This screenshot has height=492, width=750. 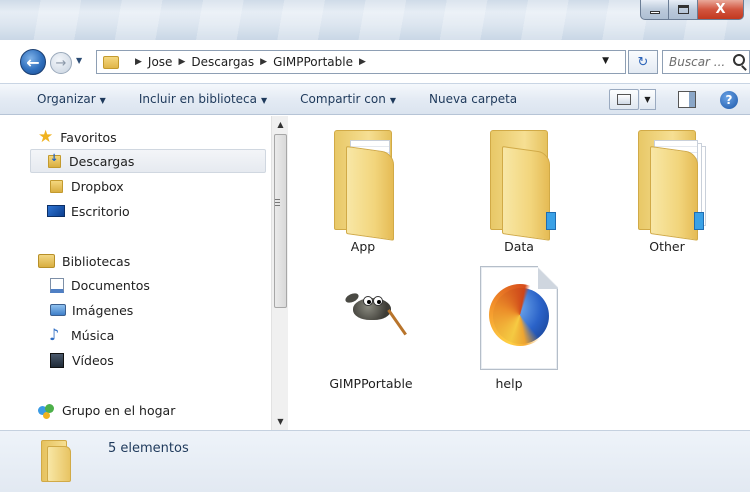 What do you see at coordinates (363, 246) in the screenshot?
I see `file-name: App` at bounding box center [363, 246].